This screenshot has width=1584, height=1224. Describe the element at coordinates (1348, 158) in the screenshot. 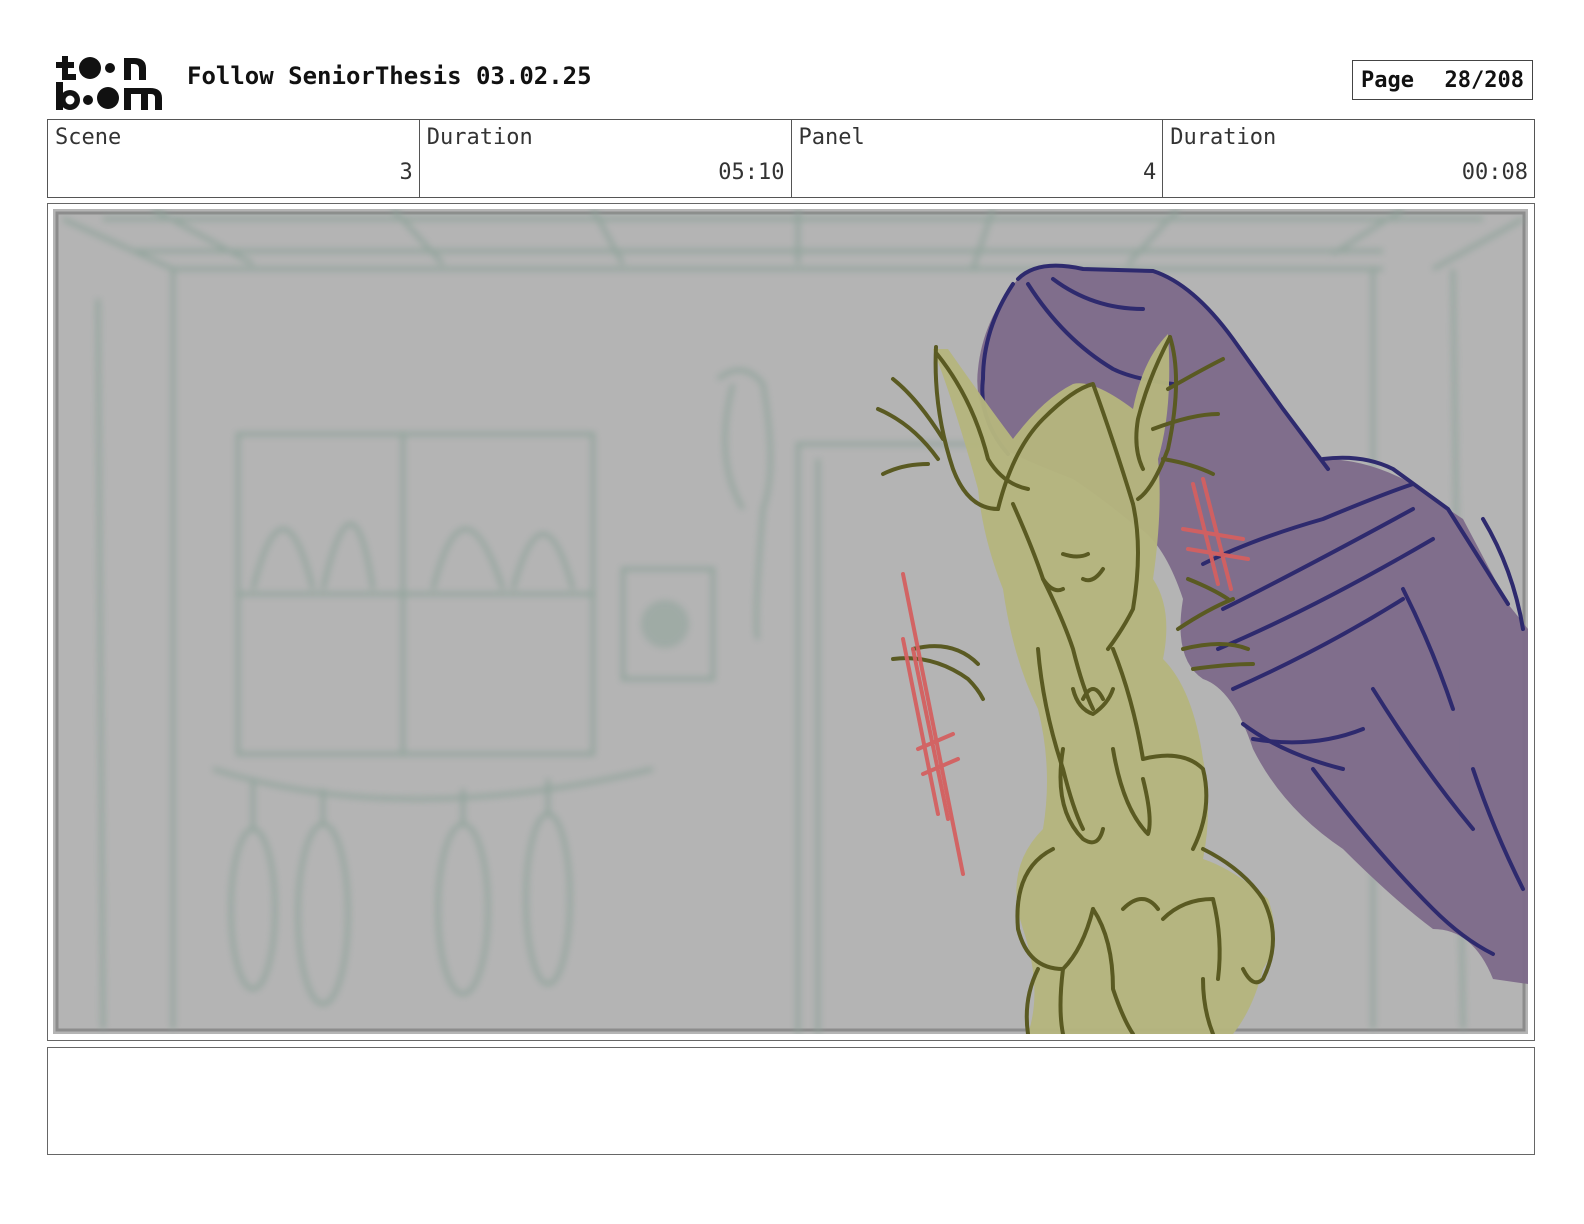

I see `panel-duration-cell: Duration 00:08` at that location.